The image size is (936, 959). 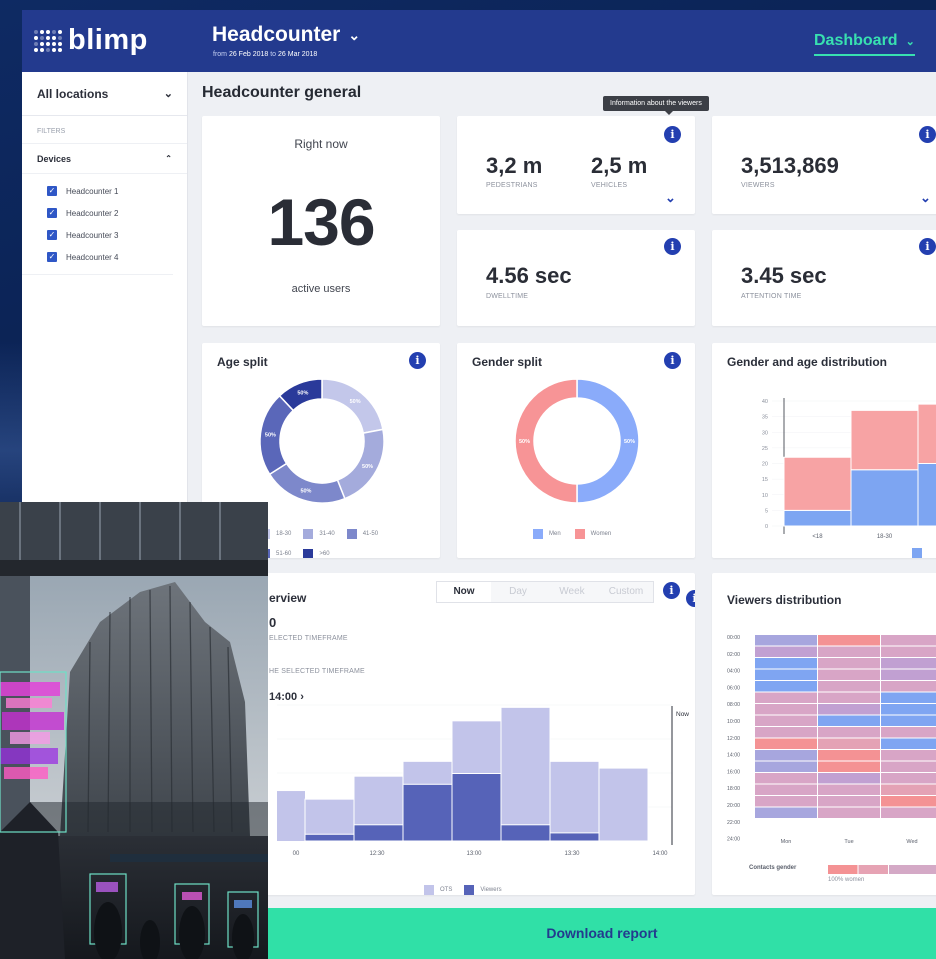 What do you see at coordinates (733, 722) in the screenshot?
I see `hour-label: 10:00` at bounding box center [733, 722].